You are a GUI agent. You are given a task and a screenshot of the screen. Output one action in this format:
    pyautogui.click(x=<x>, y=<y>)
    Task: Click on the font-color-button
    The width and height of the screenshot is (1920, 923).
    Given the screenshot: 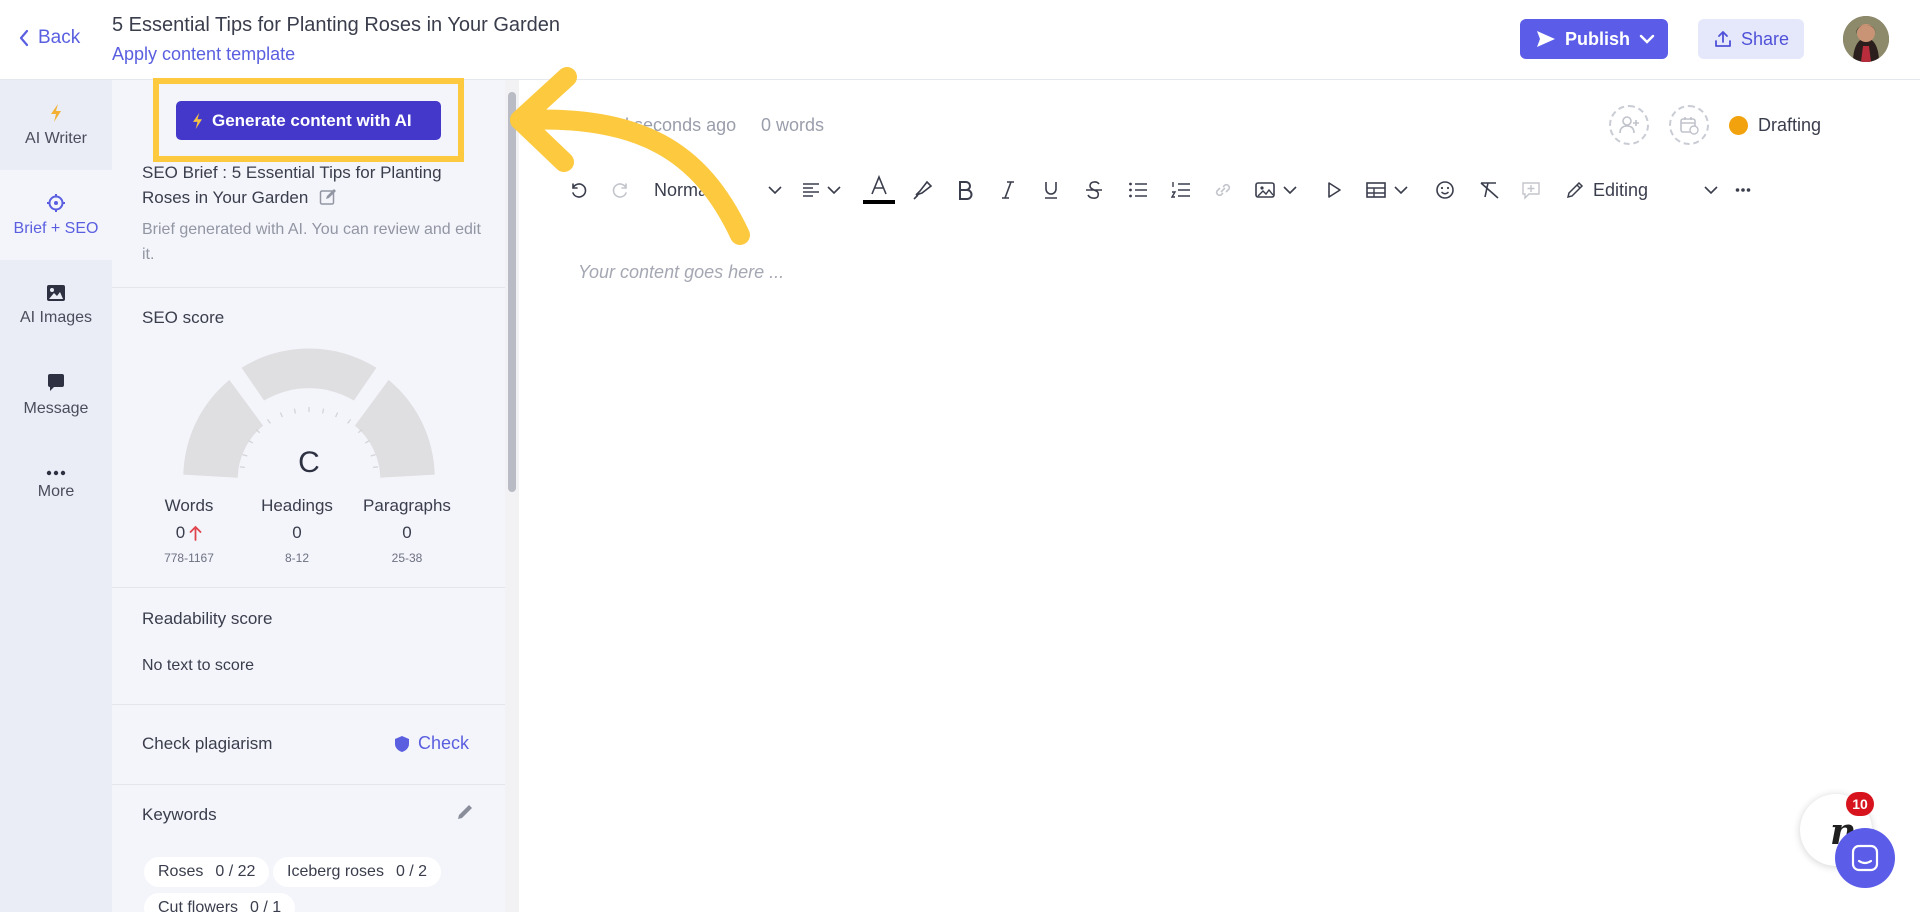 What is the action you would take?
    pyautogui.click(x=879, y=189)
    